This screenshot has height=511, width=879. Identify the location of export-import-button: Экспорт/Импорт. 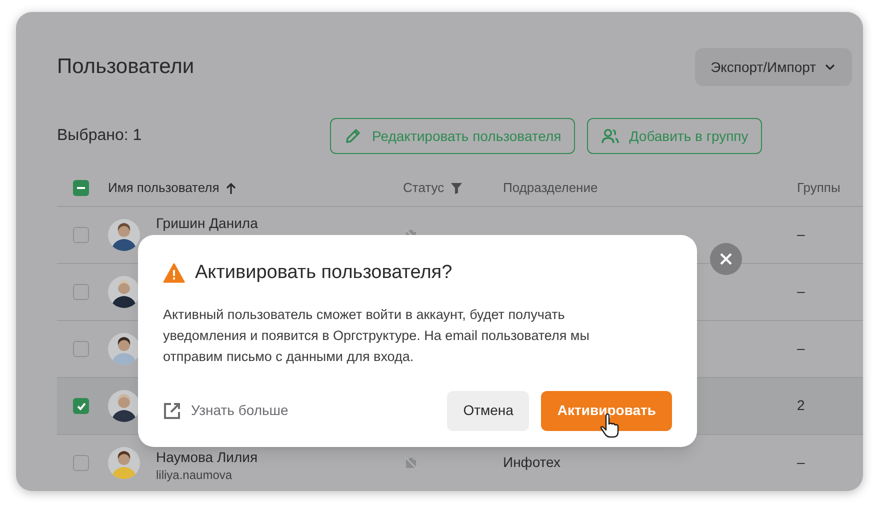
(773, 67).